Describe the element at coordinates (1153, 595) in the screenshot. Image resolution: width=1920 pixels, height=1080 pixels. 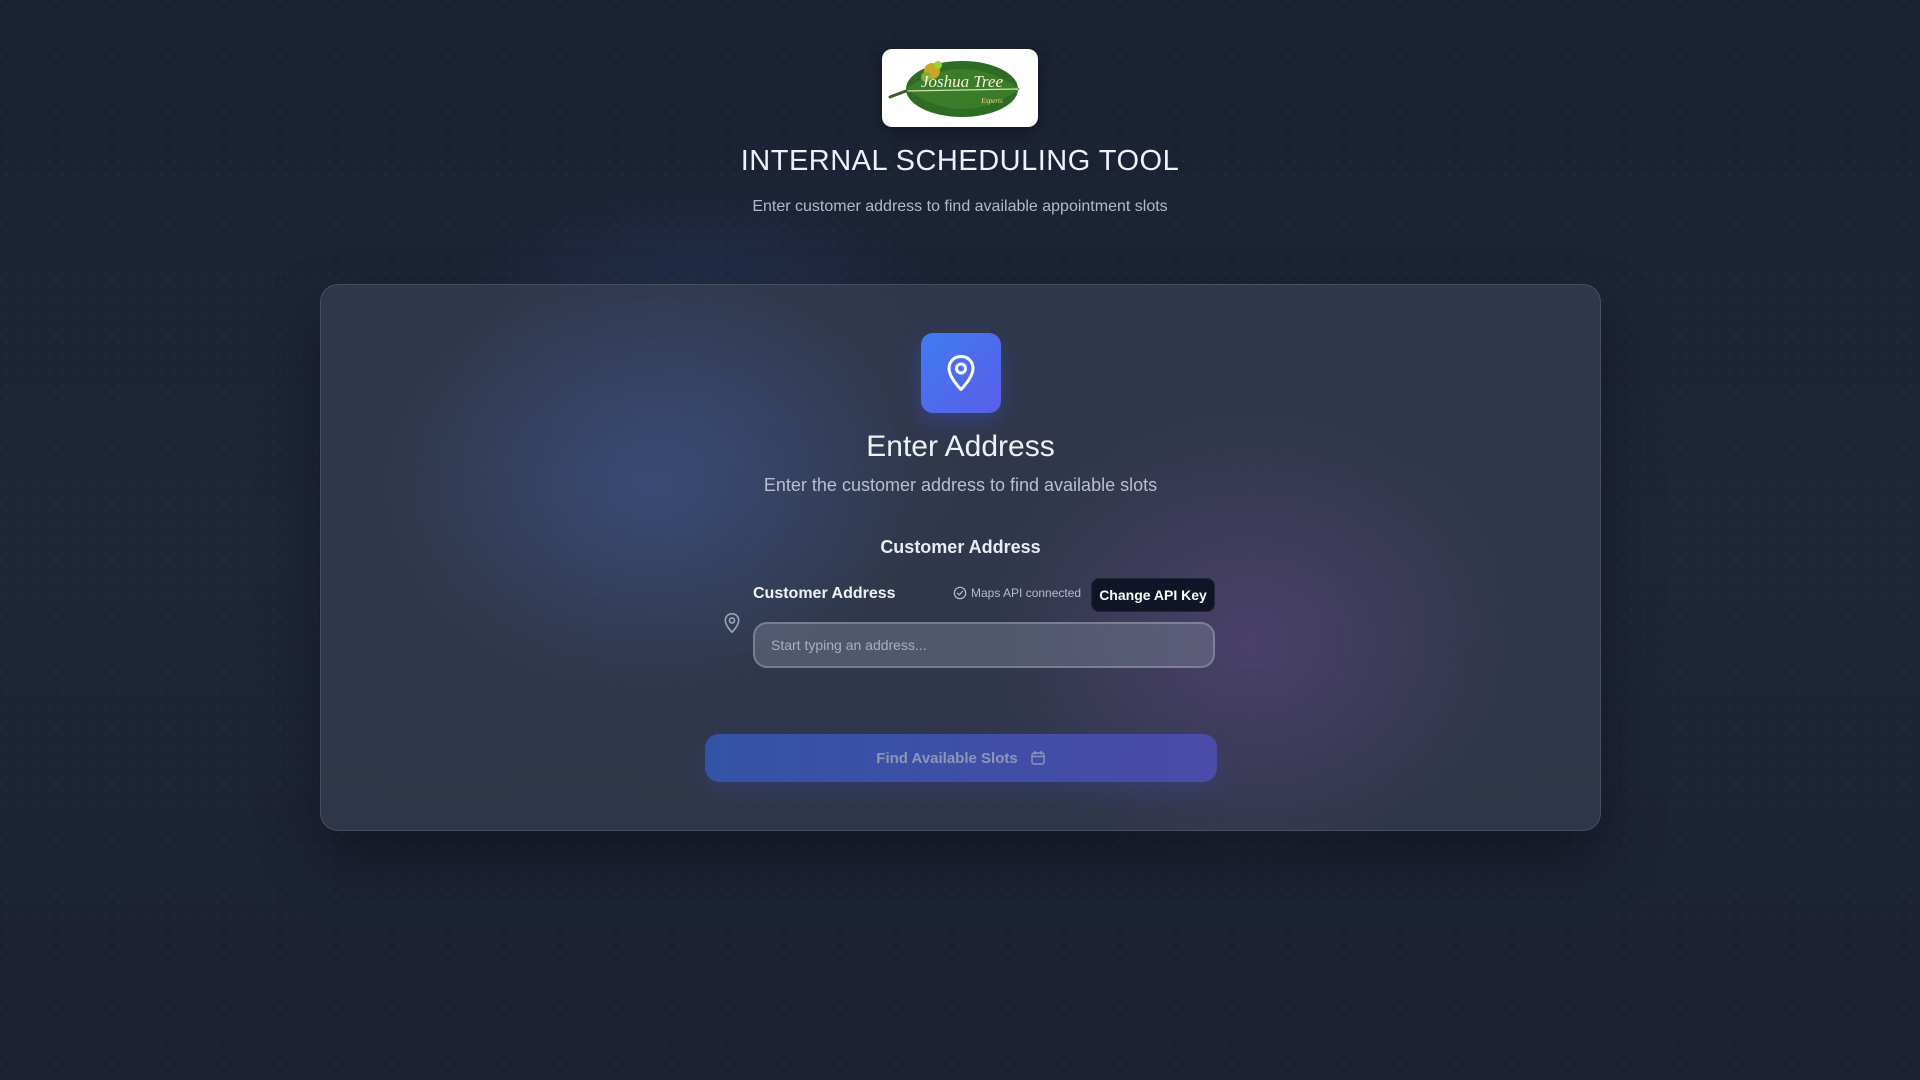
I see `change-api-key-button: Change API Key` at that location.